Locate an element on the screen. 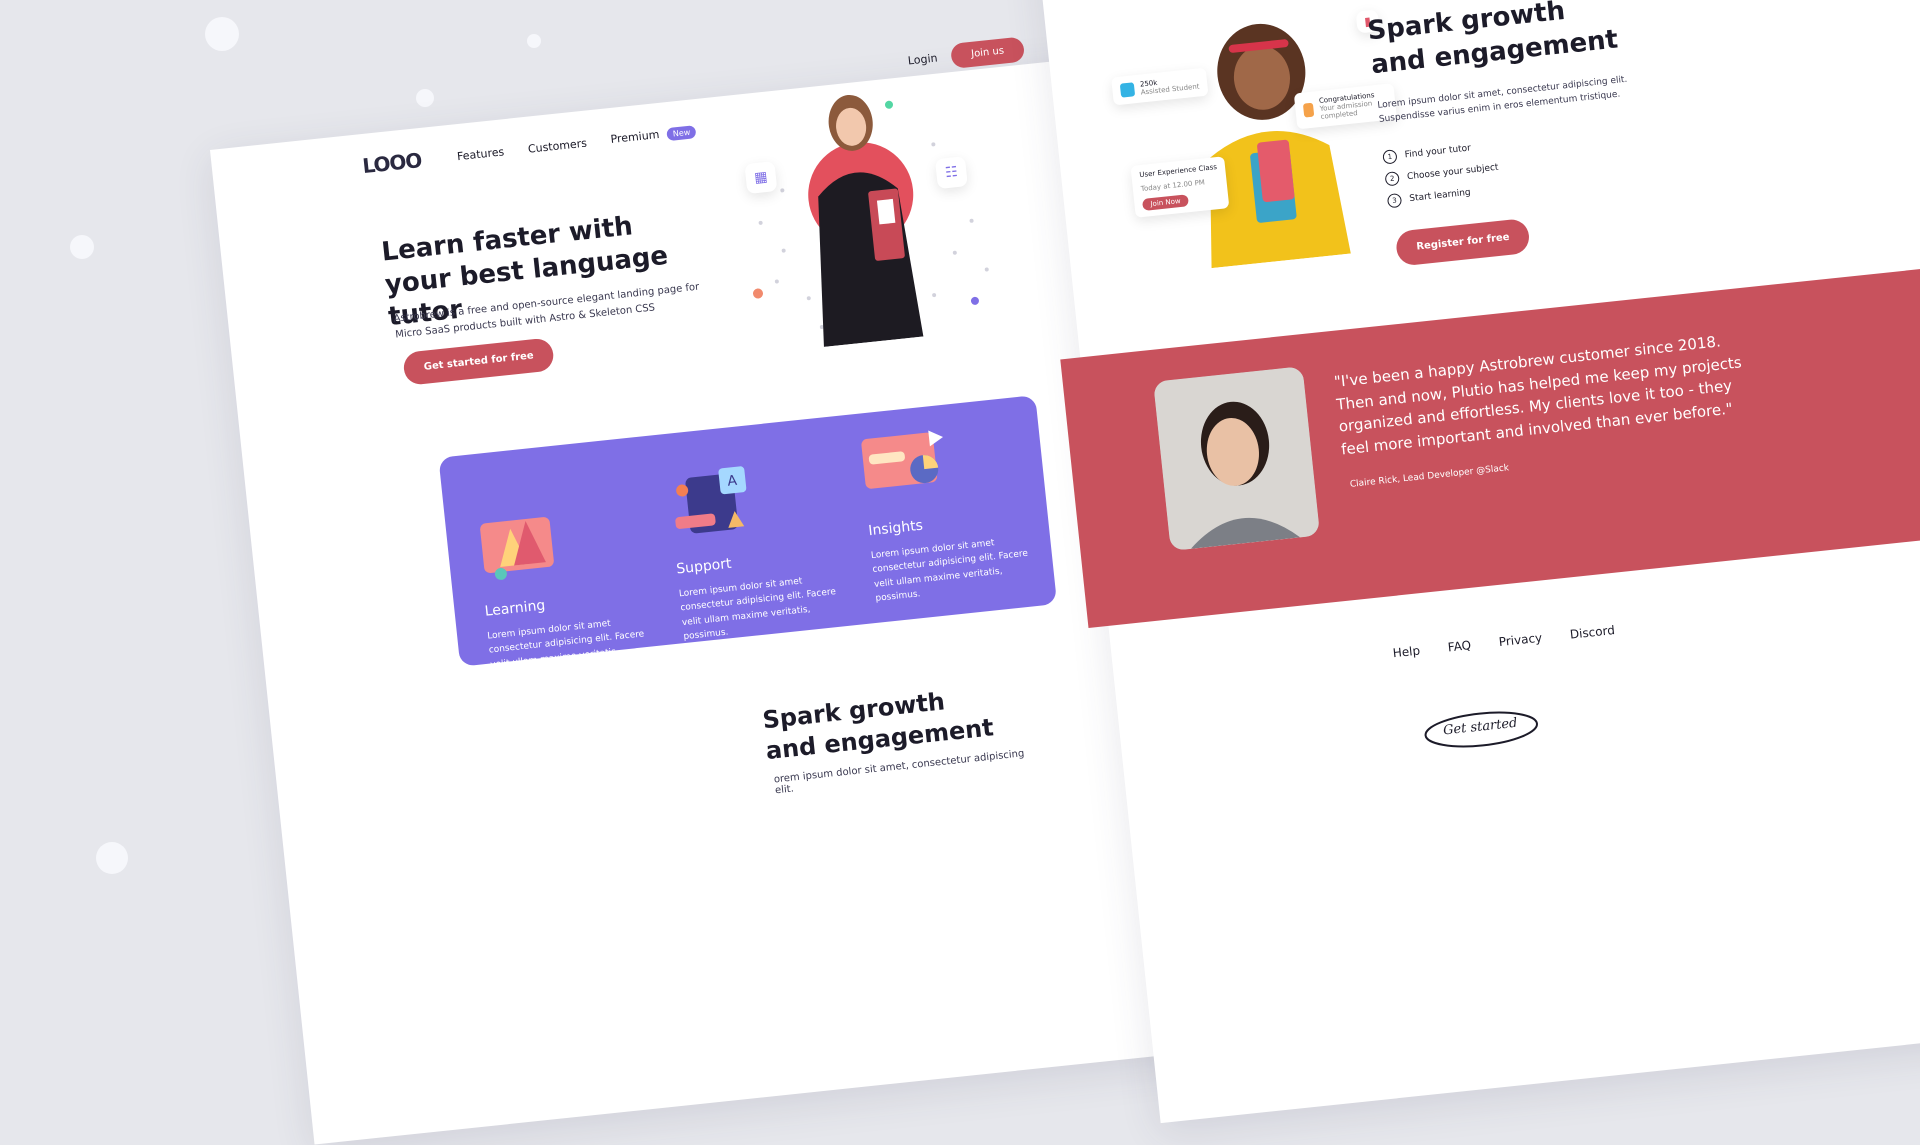 This screenshot has height=1145, width=1920. step-item: 2 Choose your subject is located at coordinates (1442, 174).